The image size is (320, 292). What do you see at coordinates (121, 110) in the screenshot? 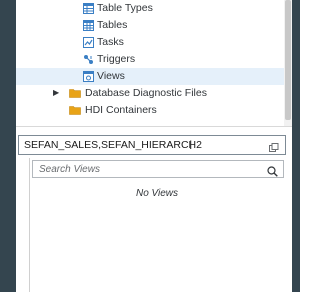
I see `tree-item-label: HDI Containers` at bounding box center [121, 110].